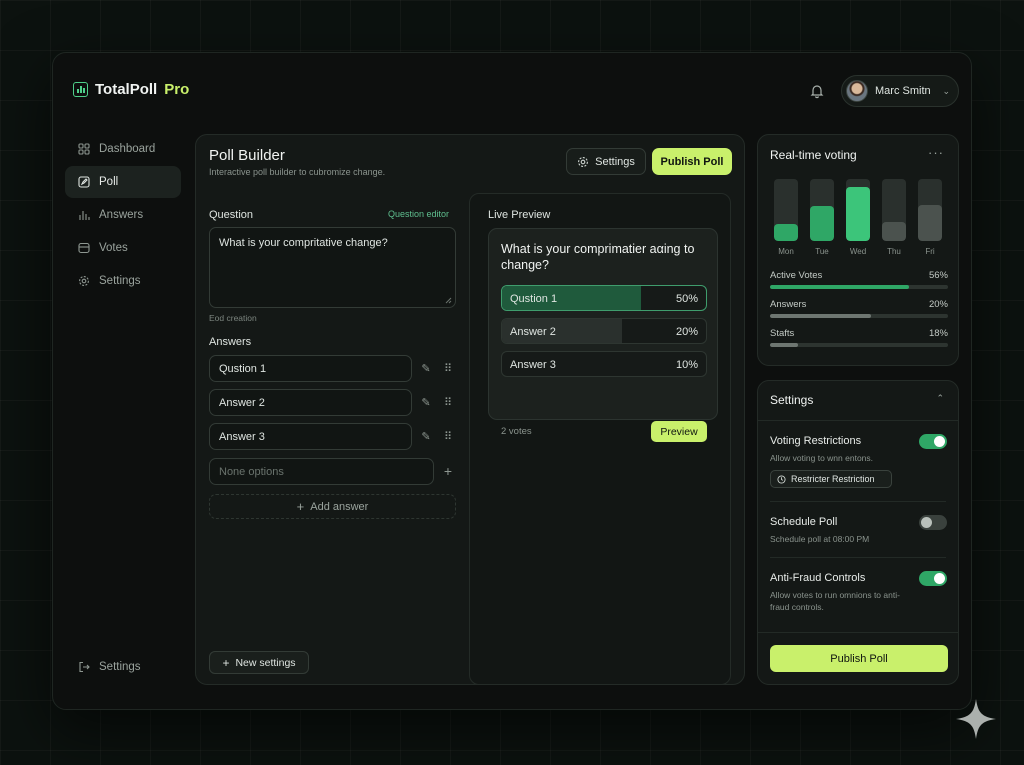 This screenshot has height=765, width=1024. What do you see at coordinates (859, 333) in the screenshot?
I see `metric-stafts: Stafts 18%` at bounding box center [859, 333].